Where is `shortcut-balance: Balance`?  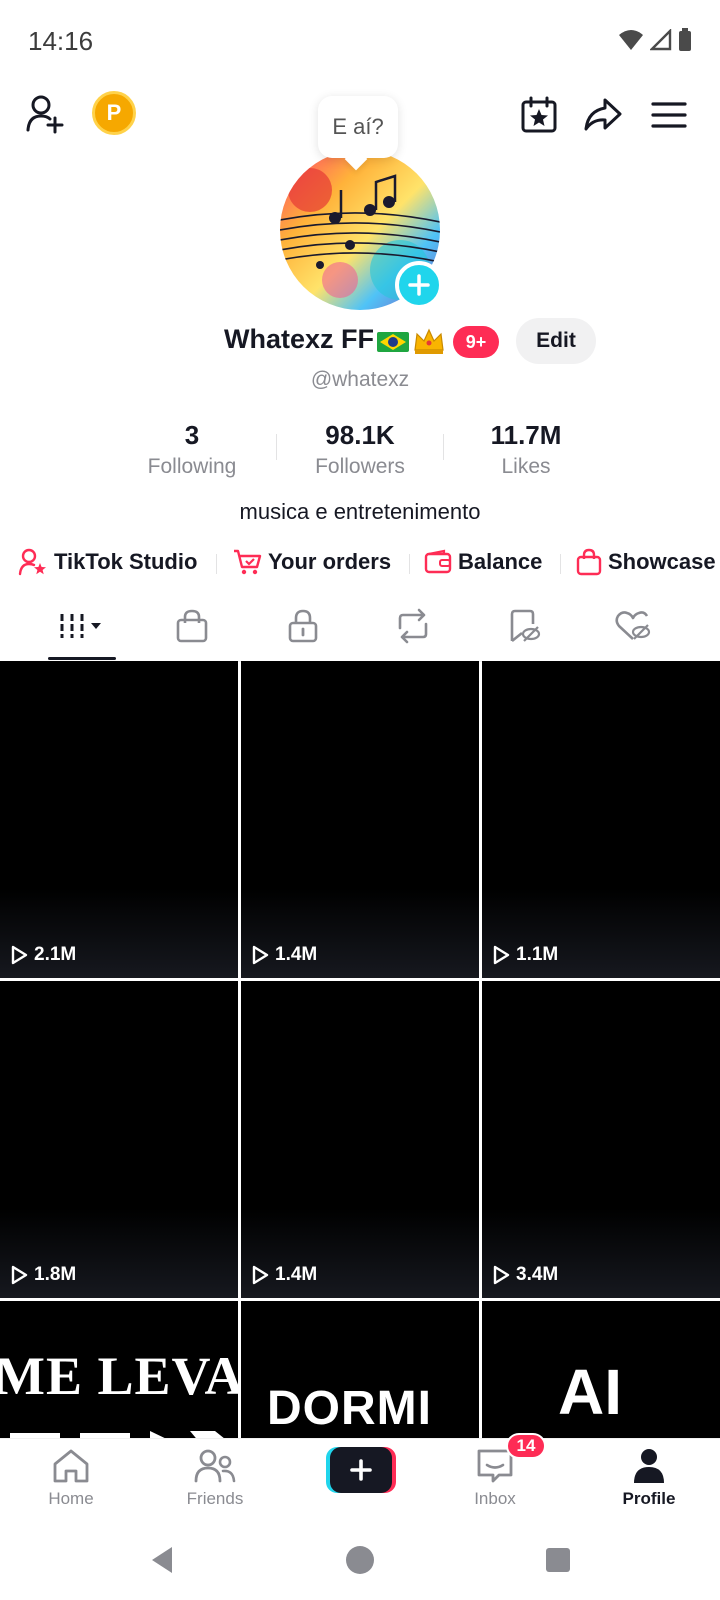
shortcut-balance: Balance is located at coordinates (483, 562).